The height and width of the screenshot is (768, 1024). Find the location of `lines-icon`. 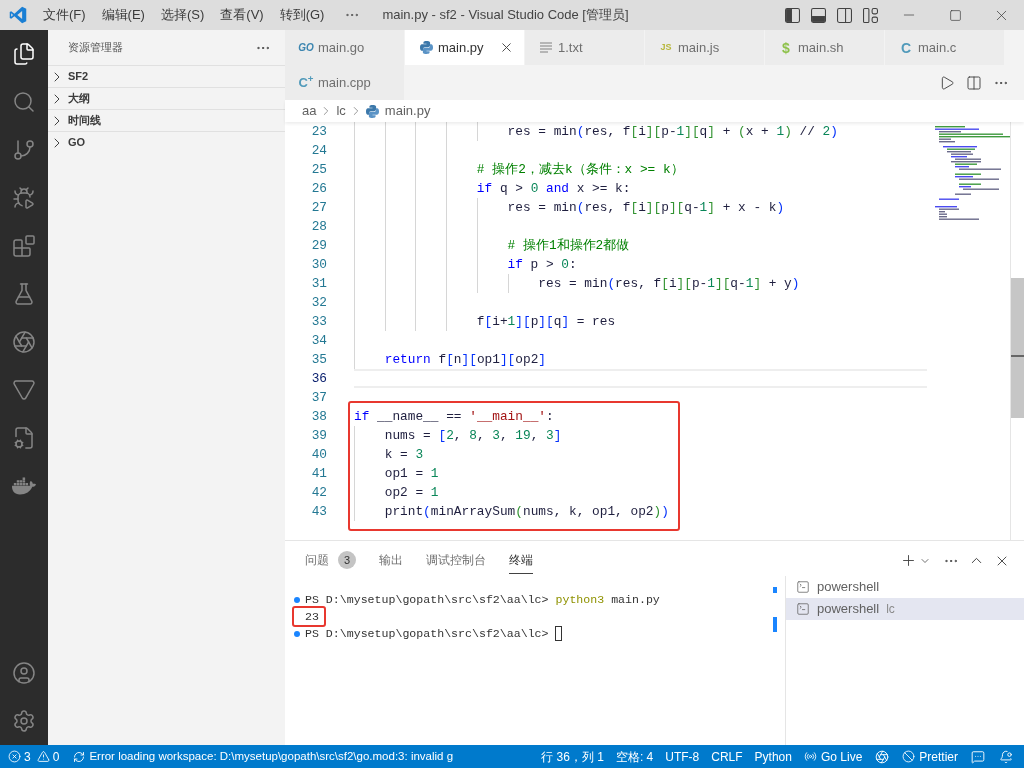

lines-icon is located at coordinates (546, 47).